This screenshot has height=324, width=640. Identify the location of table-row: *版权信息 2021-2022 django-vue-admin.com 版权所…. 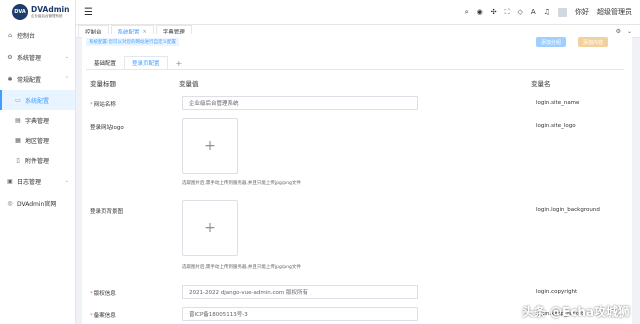
(357, 293).